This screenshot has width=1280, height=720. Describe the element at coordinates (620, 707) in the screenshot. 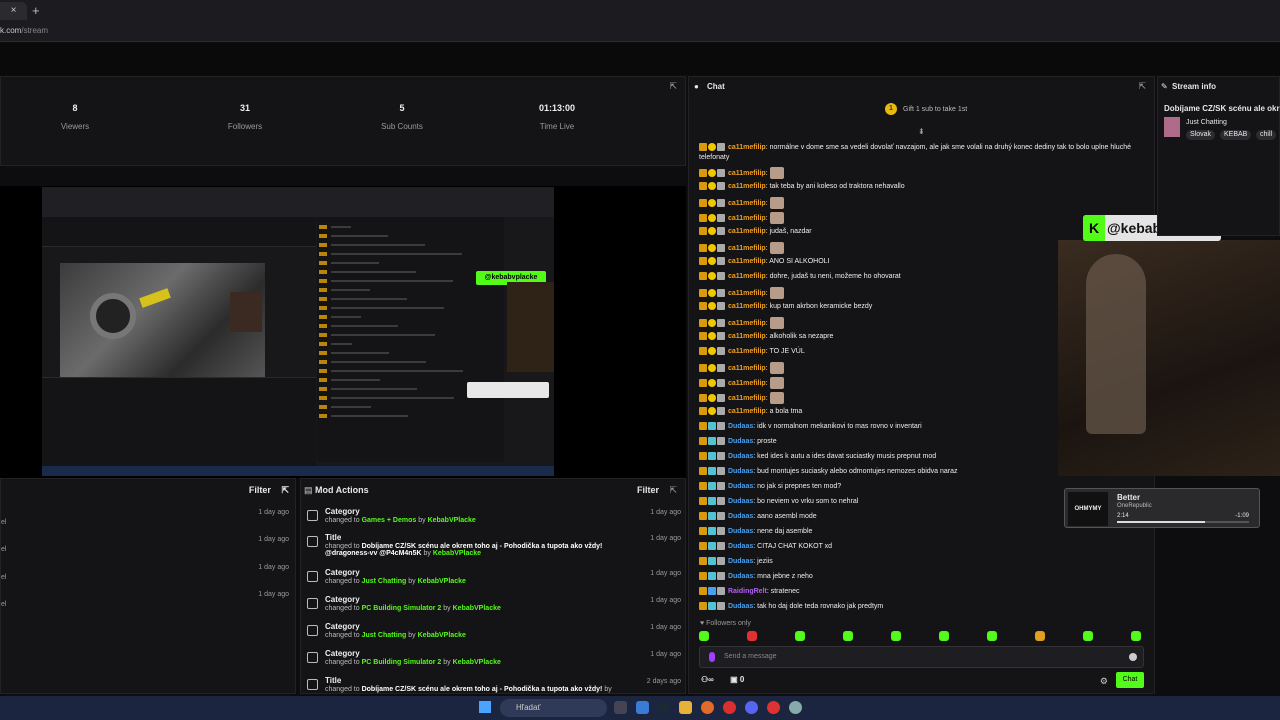

I see `task-view-icon` at that location.